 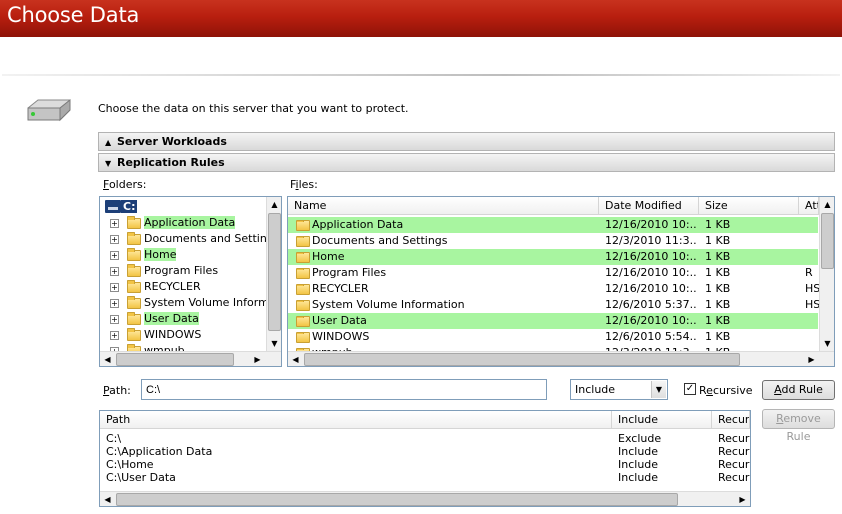 What do you see at coordinates (826, 274) in the screenshot?
I see `files-vscrollbar: ▲ ▼` at bounding box center [826, 274].